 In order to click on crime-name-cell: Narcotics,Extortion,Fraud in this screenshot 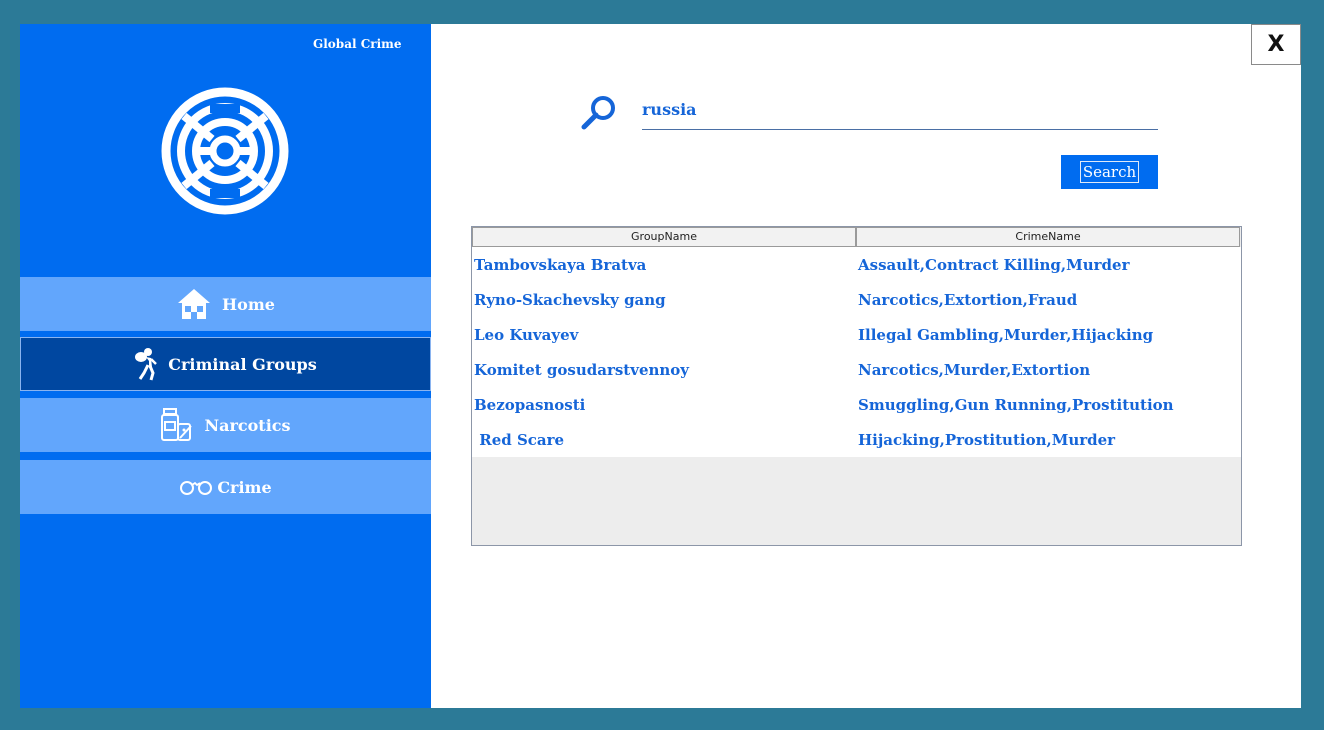, I will do `click(968, 299)`.